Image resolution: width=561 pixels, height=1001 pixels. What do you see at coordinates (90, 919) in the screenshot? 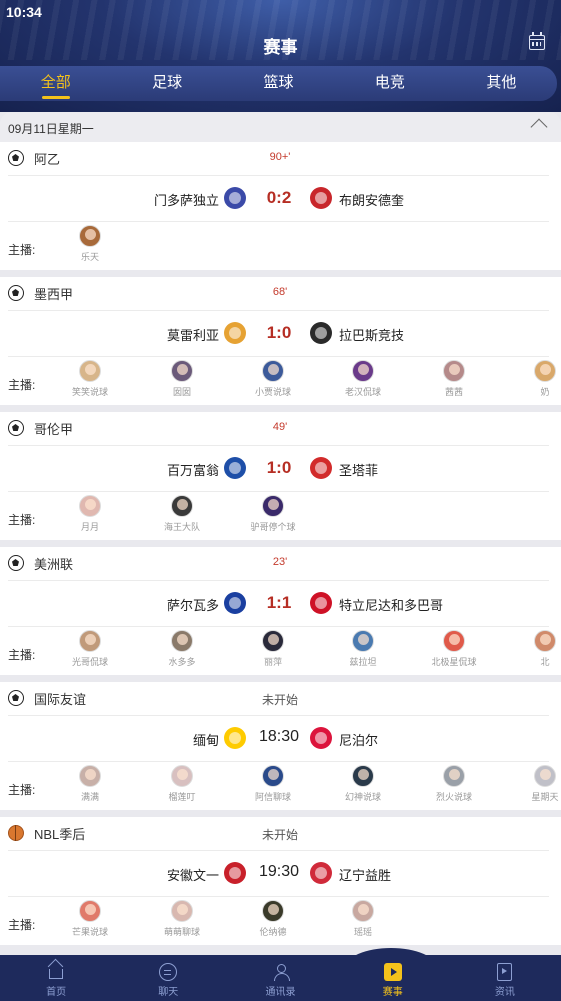
I see `anchor-item: 芒果说球` at bounding box center [90, 919].